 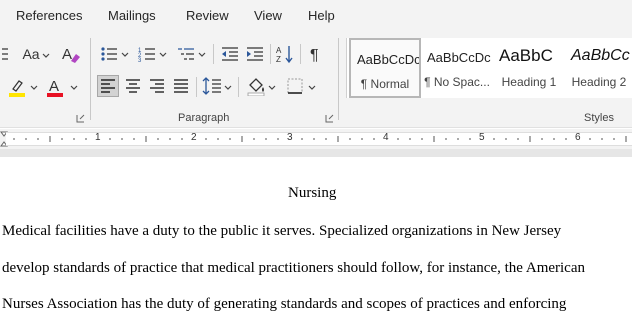 What do you see at coordinates (529, 68) in the screenshot?
I see `style-heading-1: AaBbC Heading 1` at bounding box center [529, 68].